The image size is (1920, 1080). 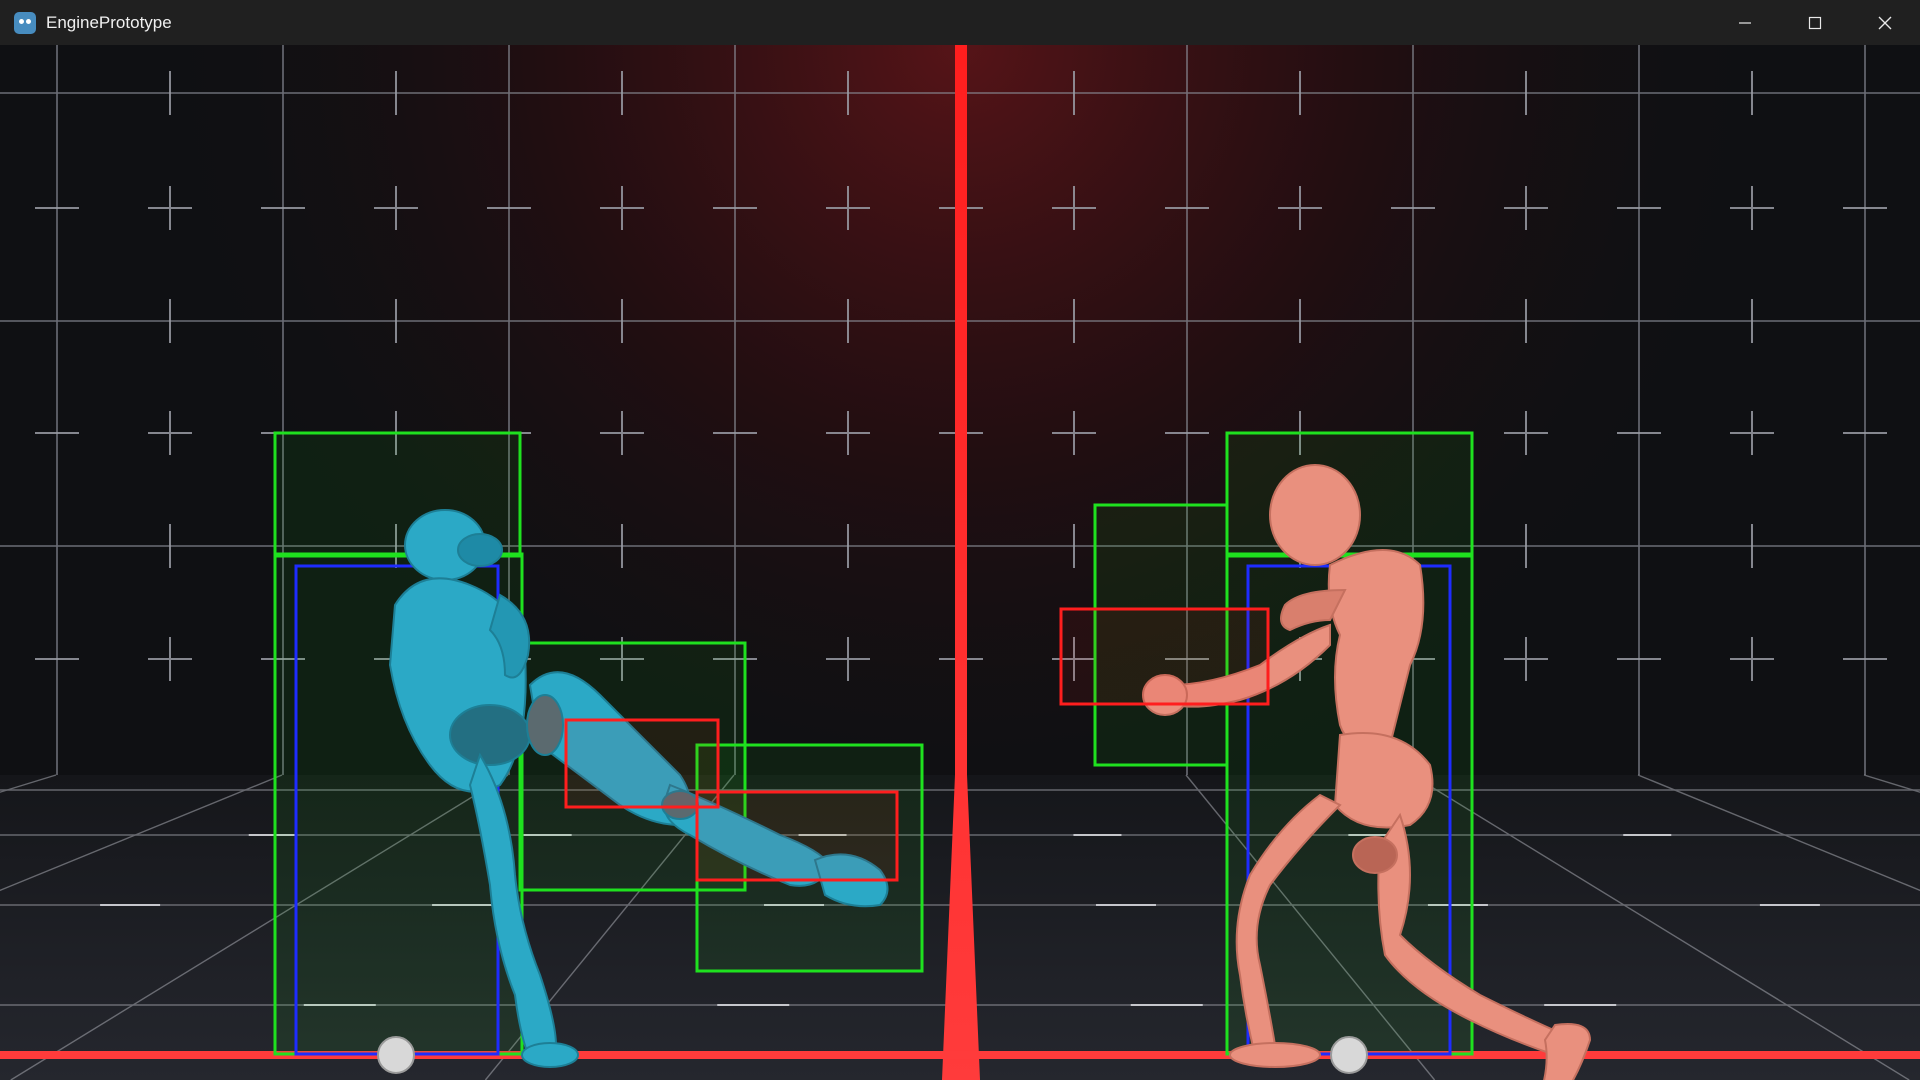 I want to click on godot-icon, so click(x=25, y=22).